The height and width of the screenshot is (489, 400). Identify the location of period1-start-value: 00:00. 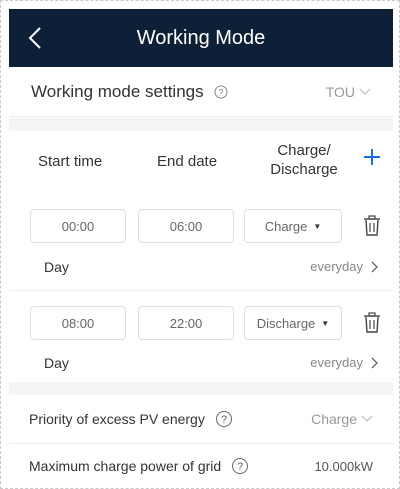
(78, 226).